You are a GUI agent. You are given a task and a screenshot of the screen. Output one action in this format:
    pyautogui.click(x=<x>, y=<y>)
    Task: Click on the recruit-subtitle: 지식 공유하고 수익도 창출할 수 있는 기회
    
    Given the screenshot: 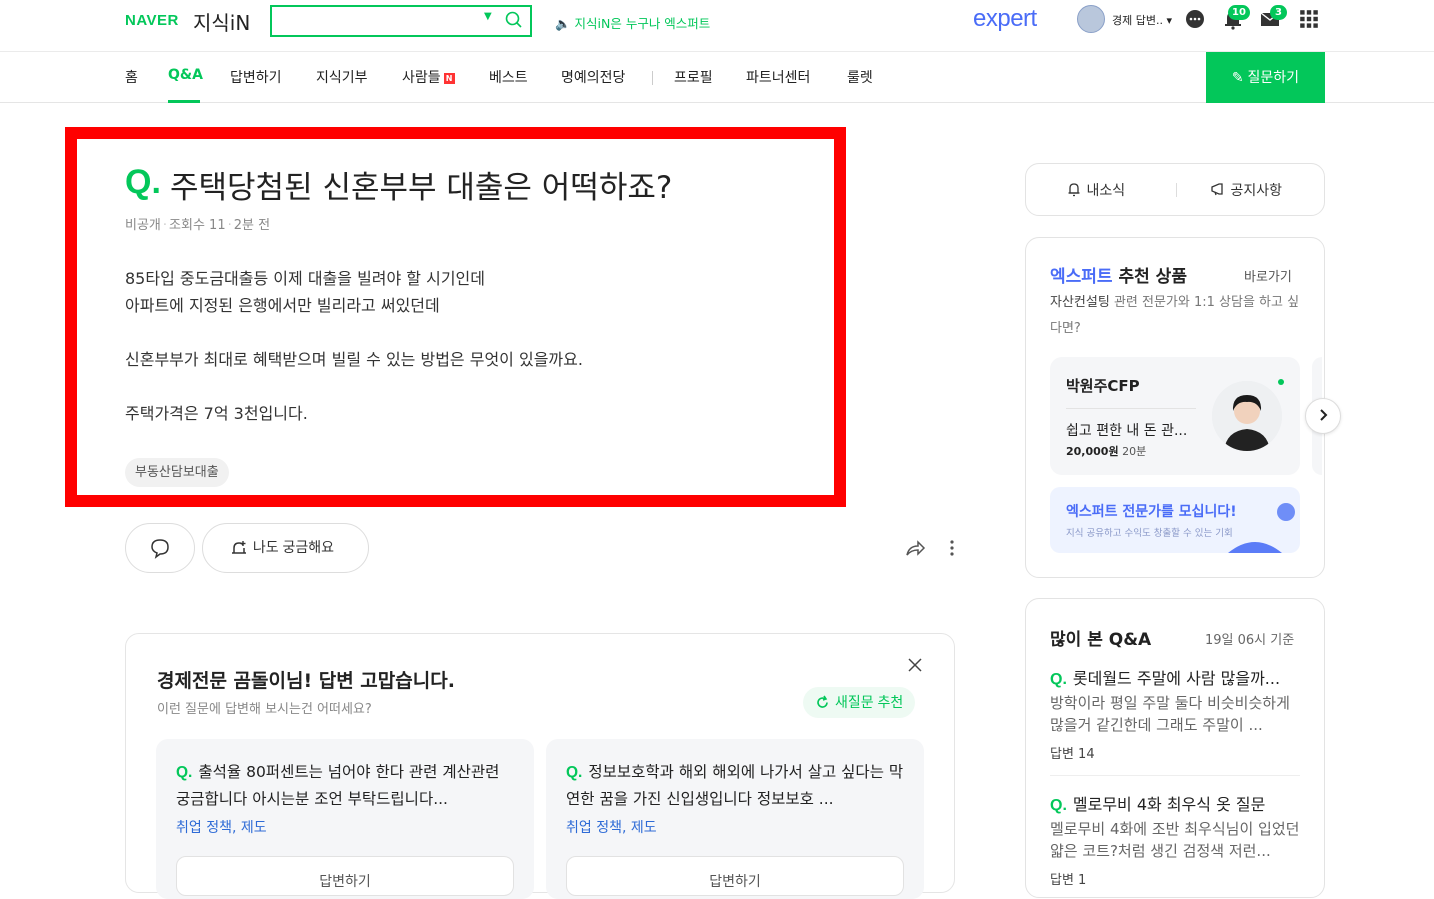 What is the action you would take?
    pyautogui.click(x=1149, y=533)
    